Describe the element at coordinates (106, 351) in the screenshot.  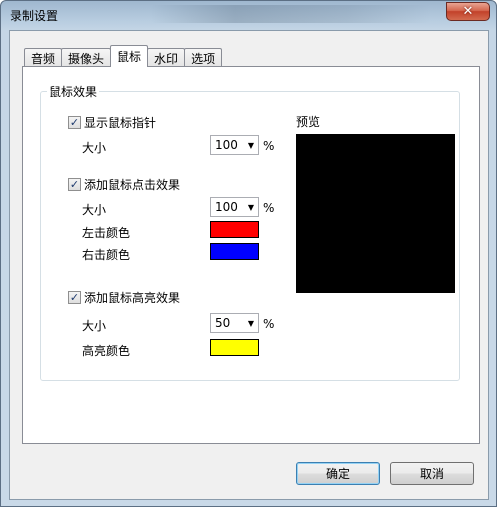
I see `highlight-color-label: 高亮颜色` at that location.